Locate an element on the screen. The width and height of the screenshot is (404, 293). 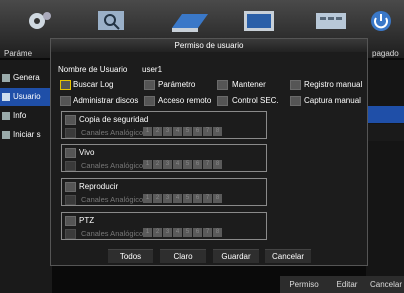
group-reproducir: Reproducir Canales Analógicos 12345678 is located at coordinates (164, 192).